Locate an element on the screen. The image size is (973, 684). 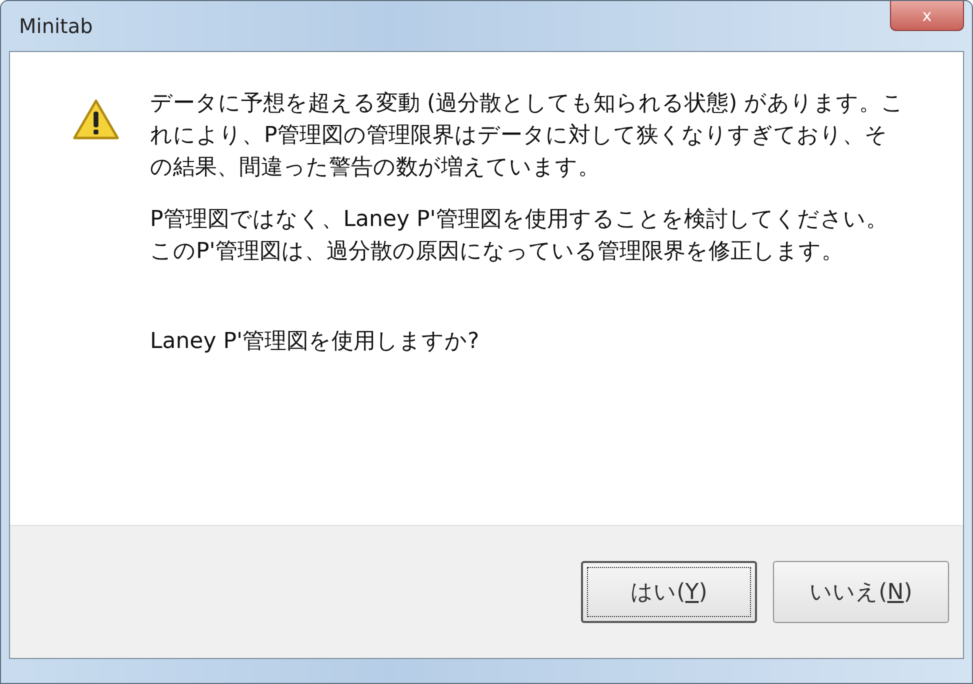
window-title: Minitab is located at coordinates (55, 26).